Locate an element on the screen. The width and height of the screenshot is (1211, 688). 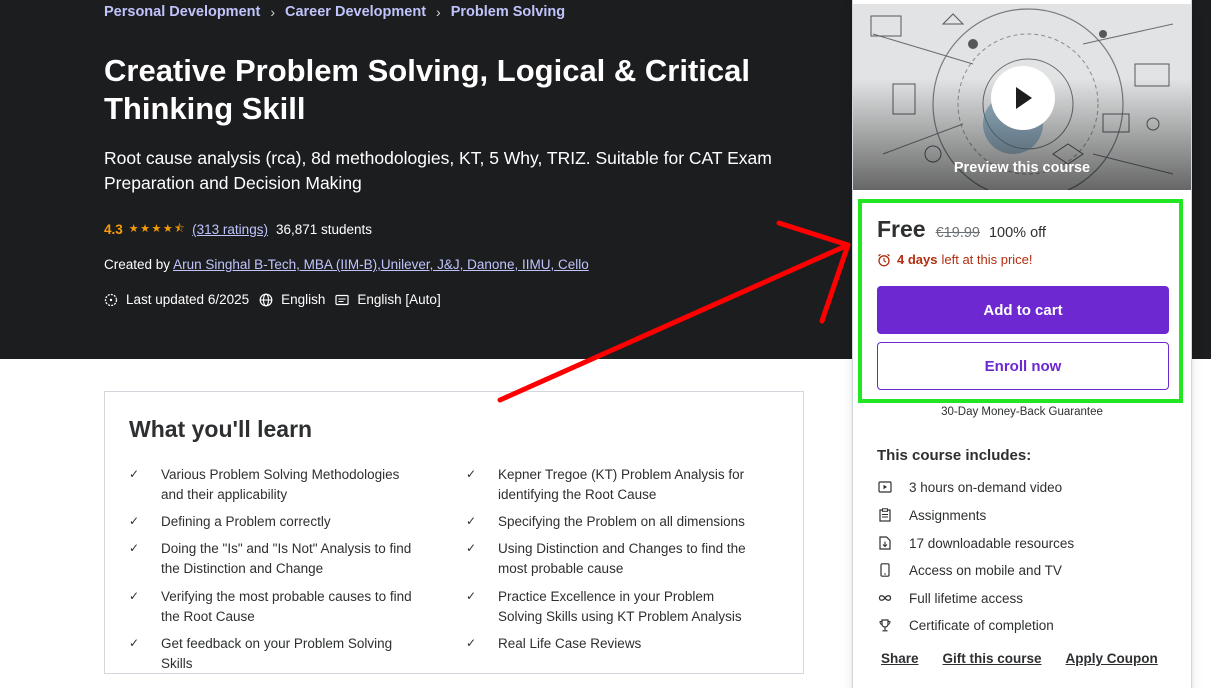
sidebar-links: Share Gift this course Apply Coupon is located at coordinates (1019, 658).